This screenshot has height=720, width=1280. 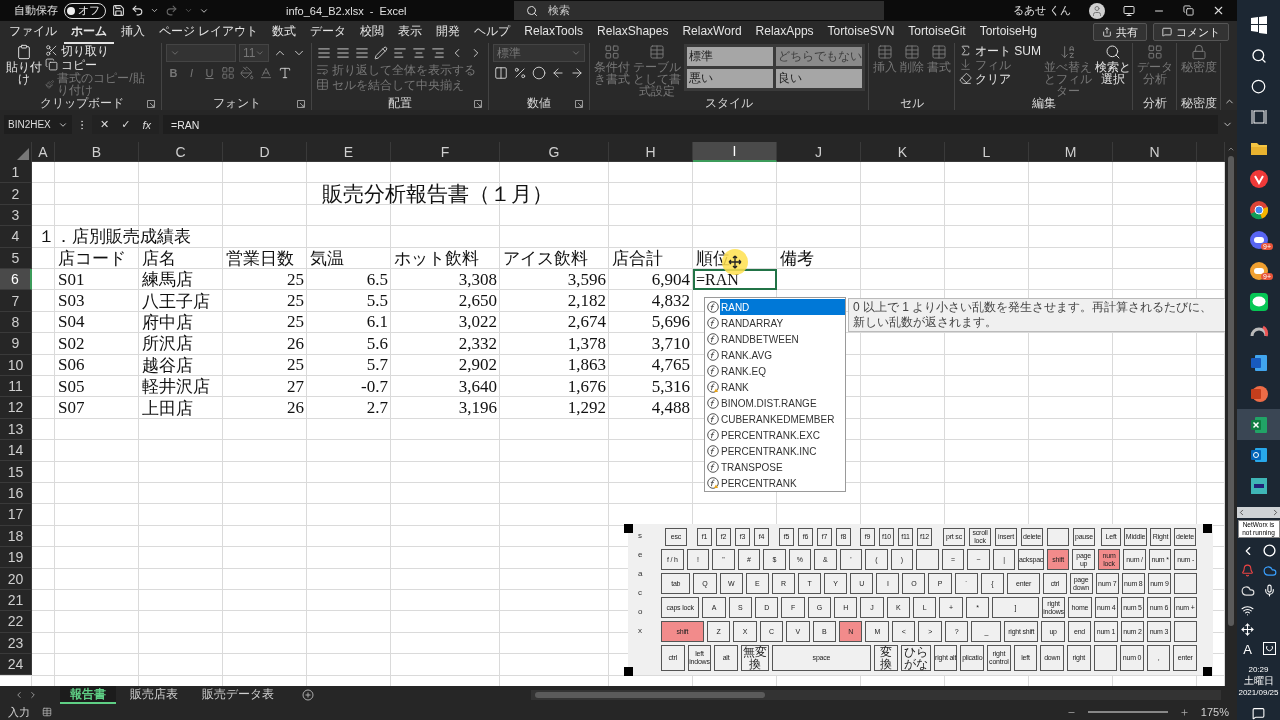 What do you see at coordinates (782, 419) in the screenshot?
I see `autocomplete-item: CUBERANKEDMEMBER` at bounding box center [782, 419].